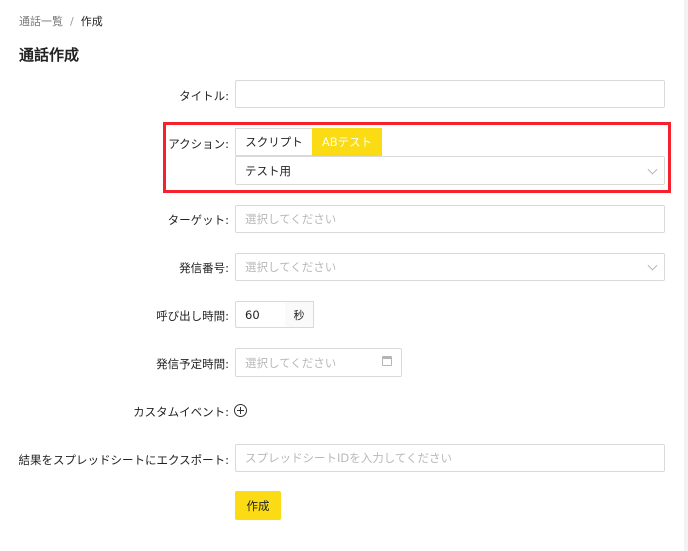  Describe the element at coordinates (192, 316) in the screenshot. I see `call-time-label: 呼び出し時間:` at that location.